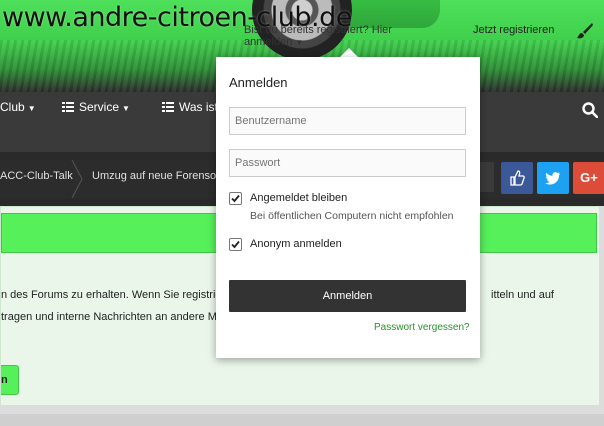 This screenshot has width=604, height=426. Describe the element at coordinates (347, 121) in the screenshot. I see `username-input` at that location.